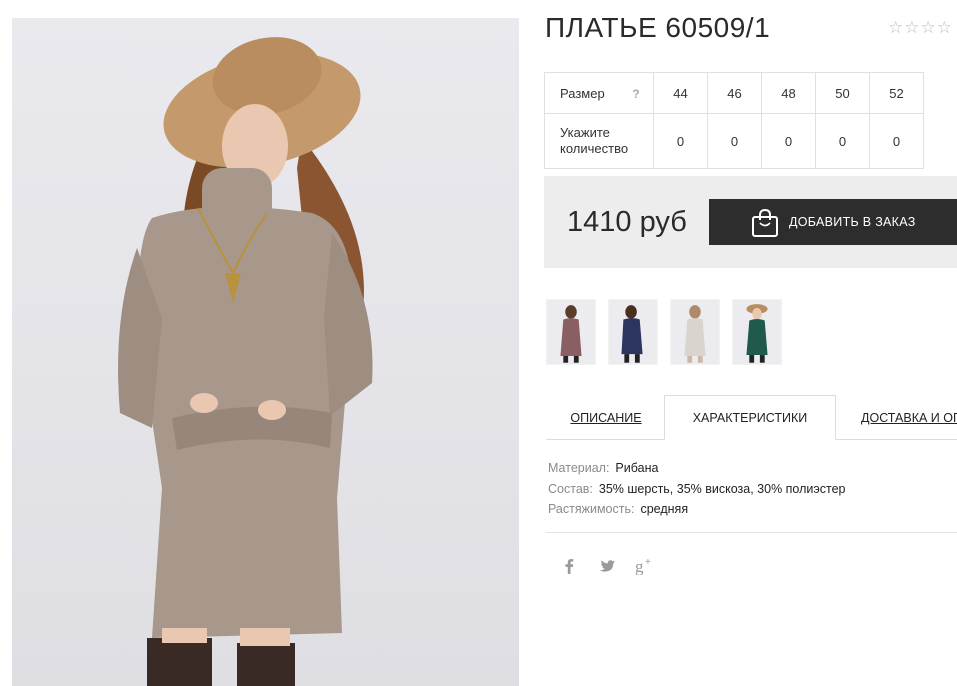 This screenshot has height=686, width=957. What do you see at coordinates (658, 27) in the screenshot?
I see `product-title: ПЛАТЬЕ 60509/1` at bounding box center [658, 27].